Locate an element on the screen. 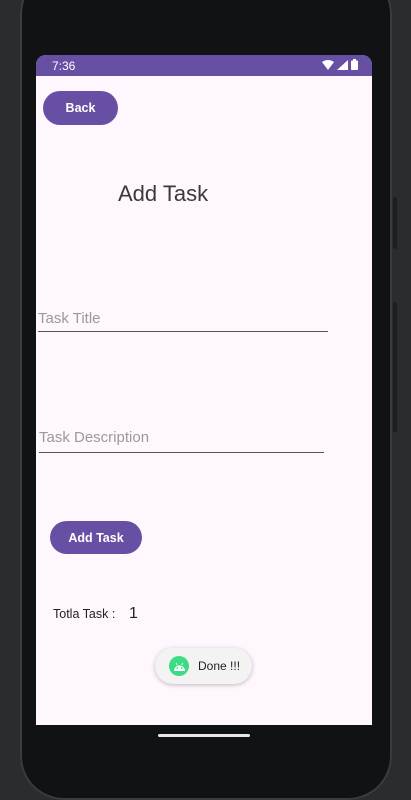 This screenshot has width=411, height=800. task-title-placeholder: Task Title is located at coordinates (69, 318).